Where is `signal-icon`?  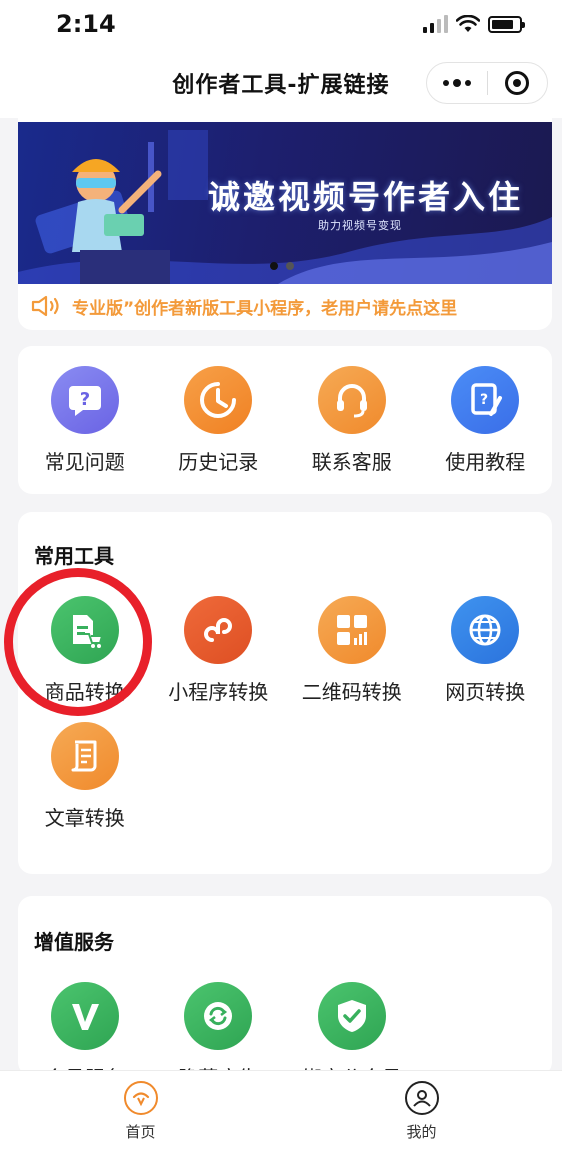 signal-icon is located at coordinates (435, 24).